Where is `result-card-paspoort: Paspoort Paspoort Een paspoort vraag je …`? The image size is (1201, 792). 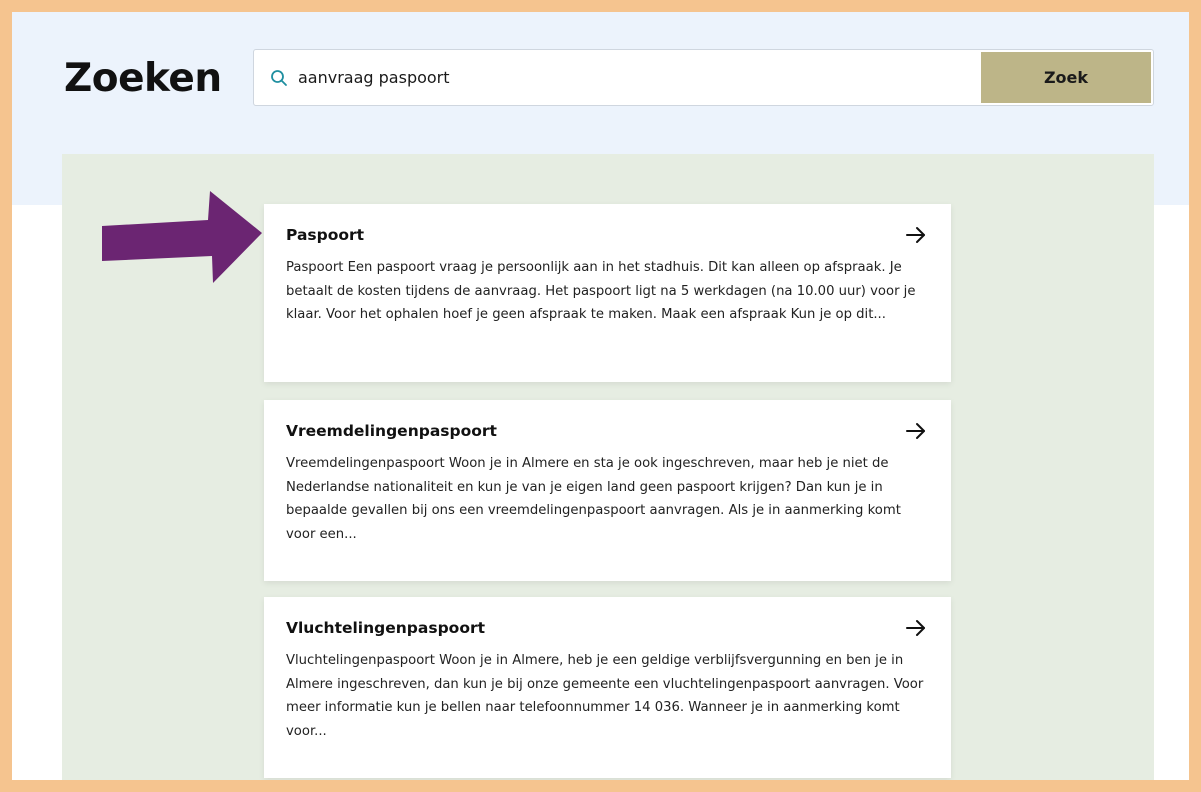 result-card-paspoort: Paspoort Paspoort Een paspoort vraag je … is located at coordinates (607, 293).